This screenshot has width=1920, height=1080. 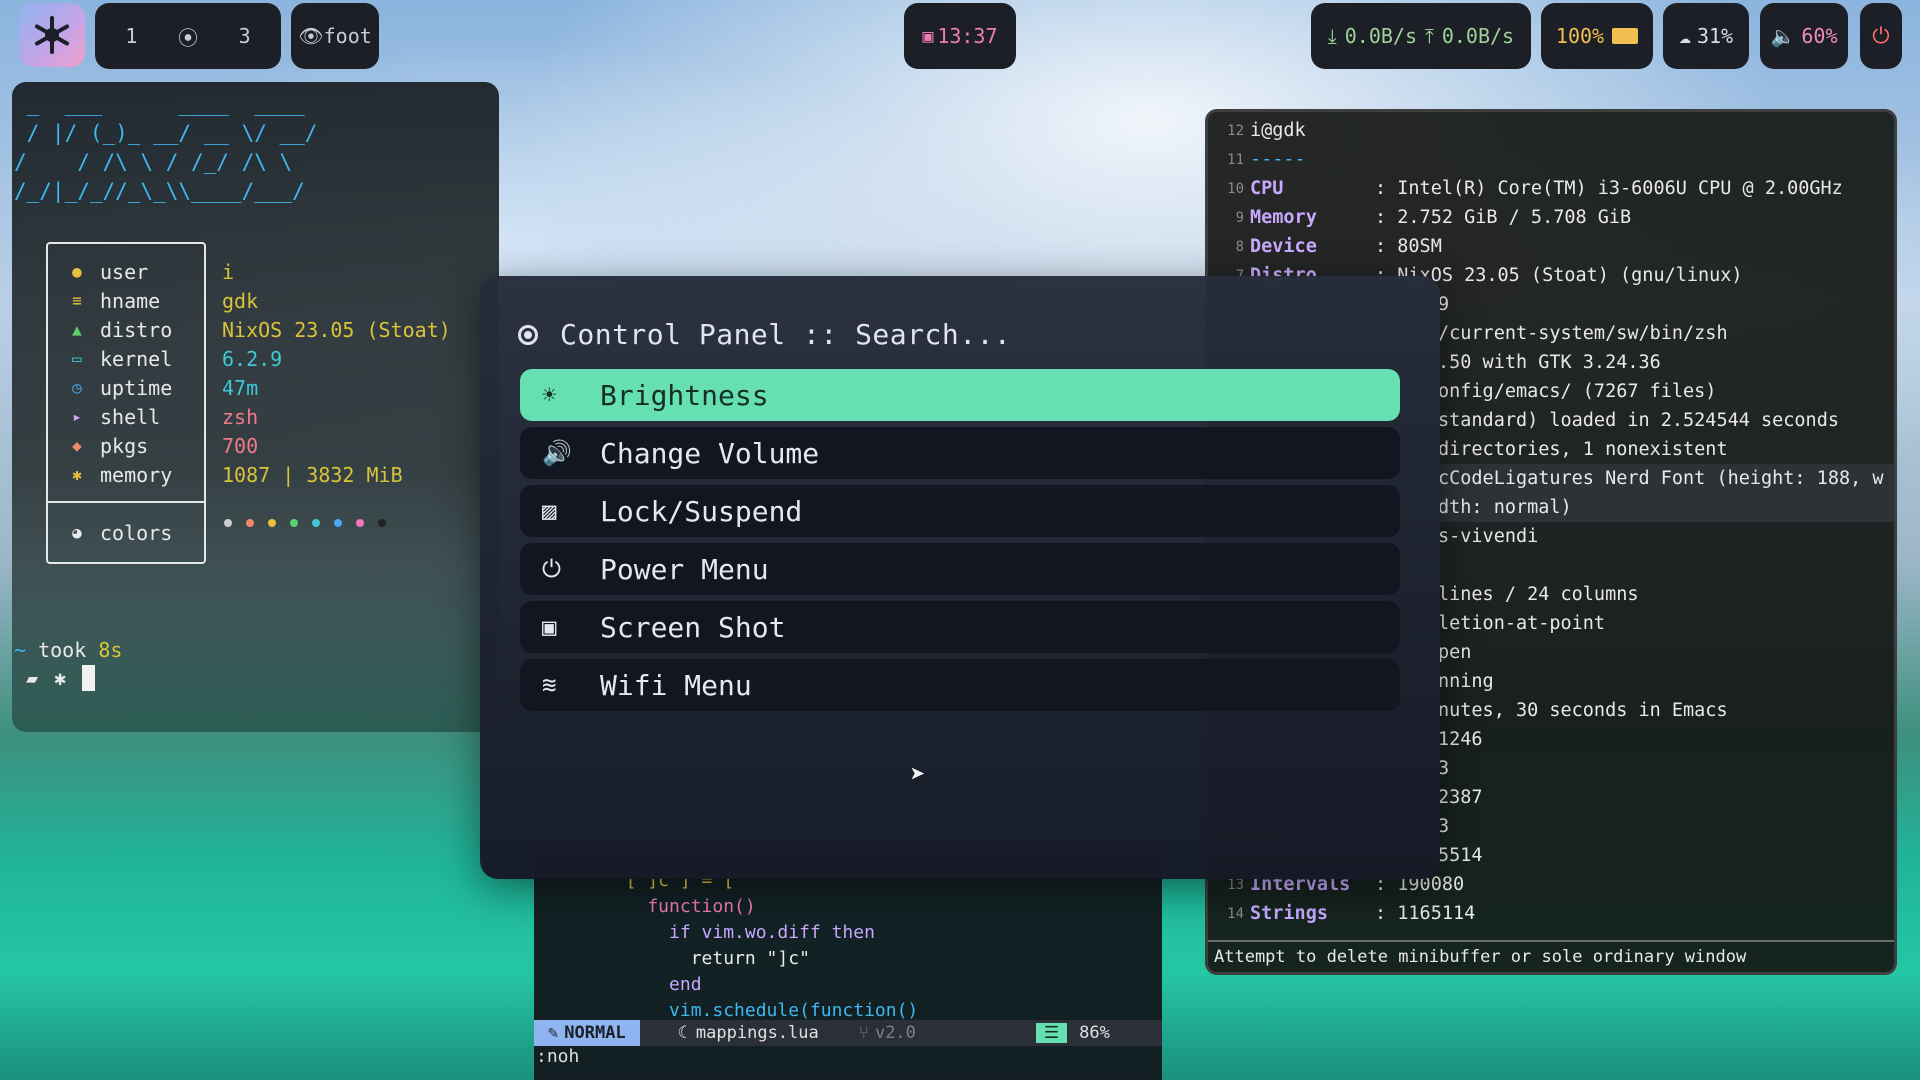 I want to click on menu-item-lock-suspend: ▨ Lock/Suspend, so click(x=960, y=511).